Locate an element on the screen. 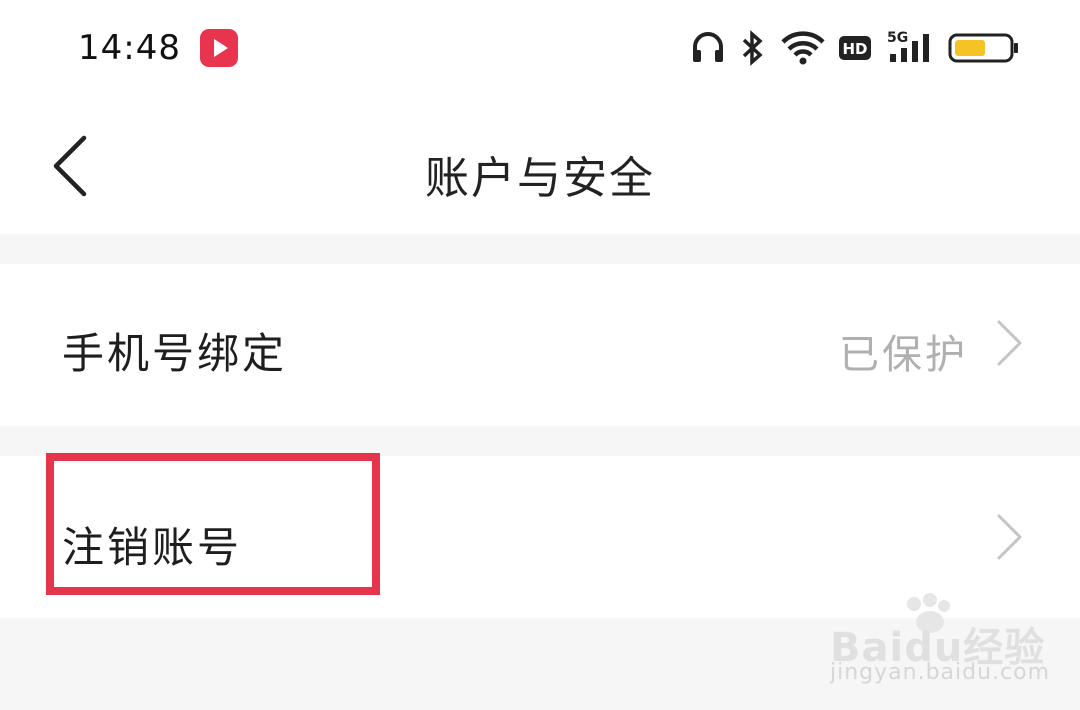 The width and height of the screenshot is (1080, 710). hd-label: HD is located at coordinates (854, 49).